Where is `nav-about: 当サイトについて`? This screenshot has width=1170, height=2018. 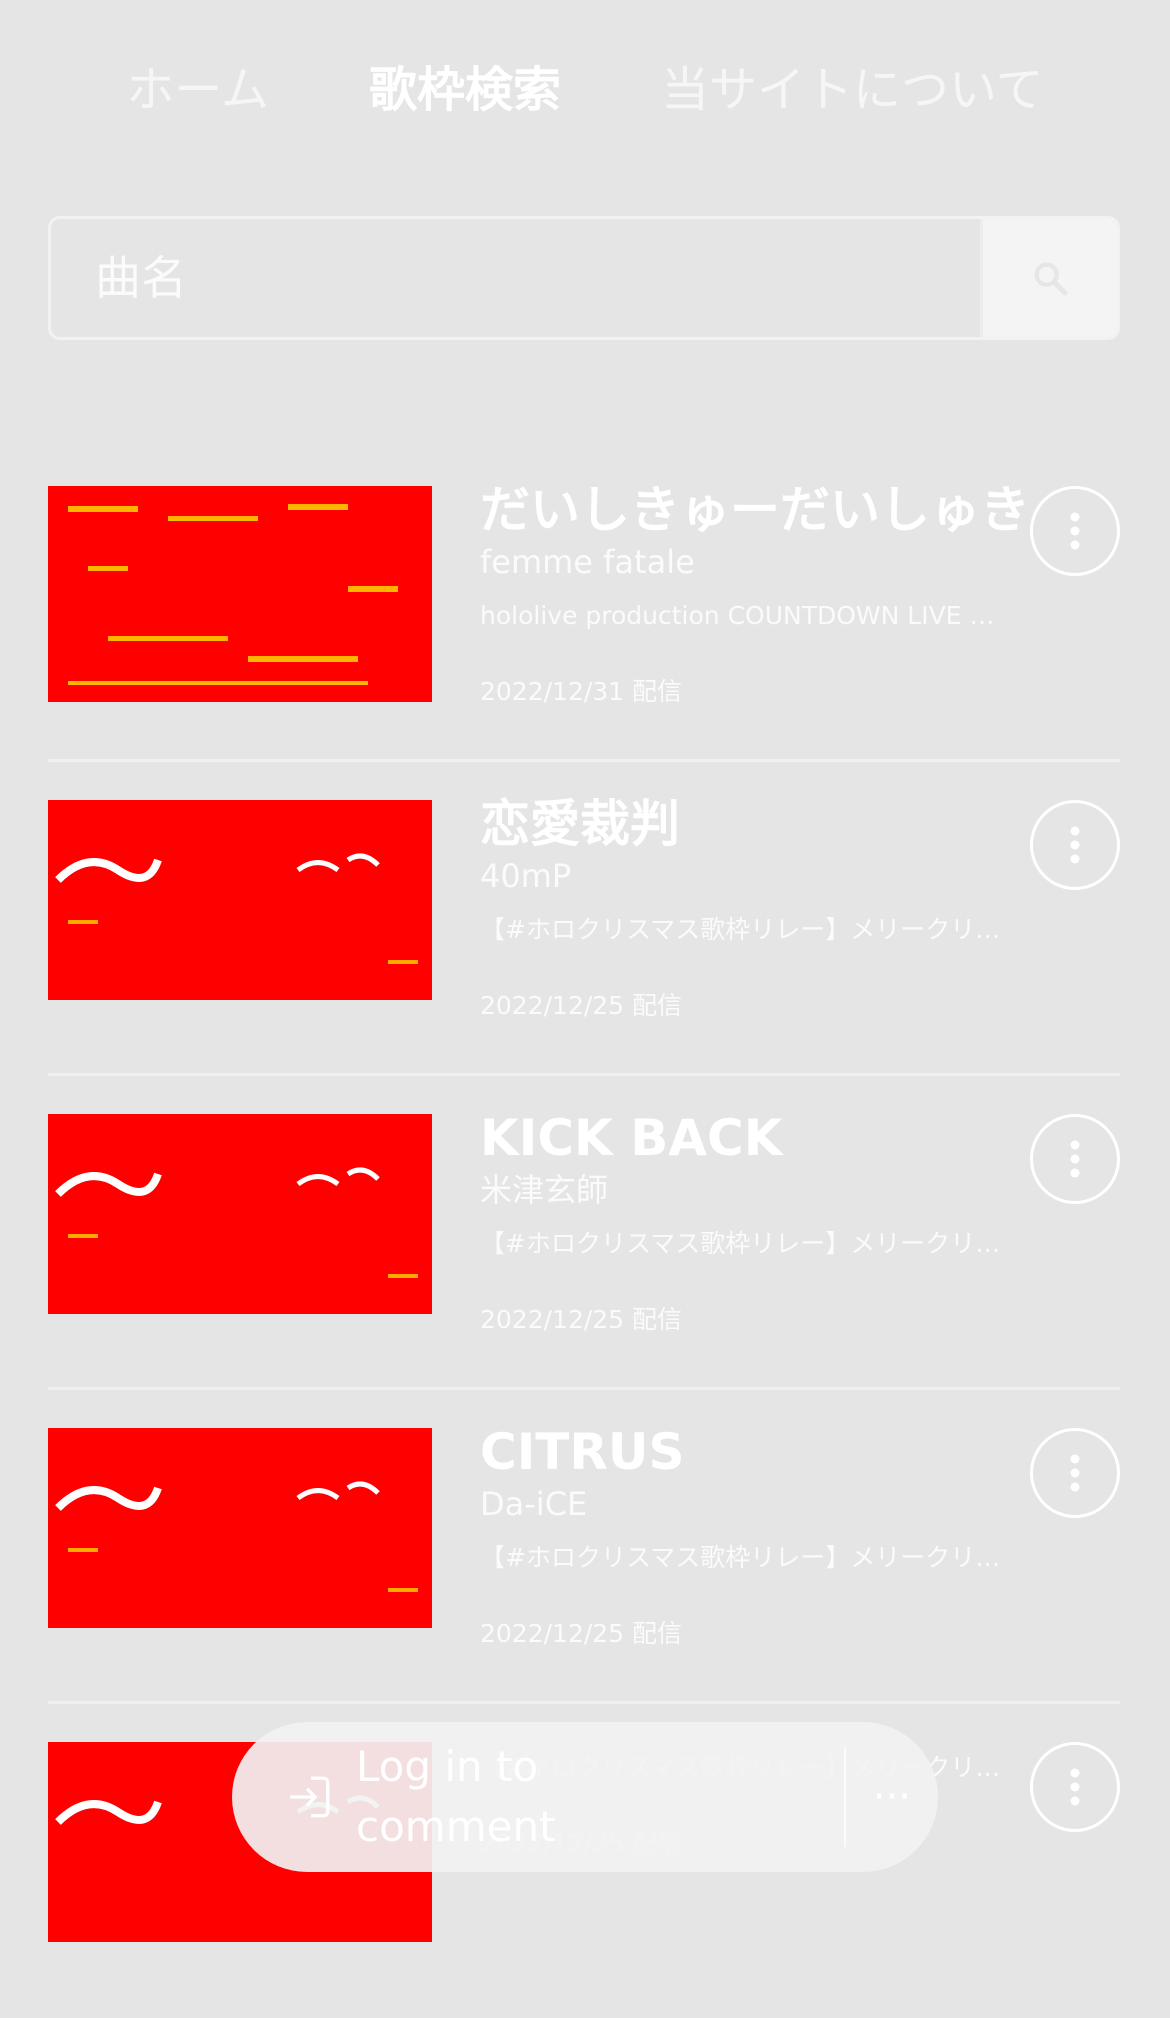
nav-about: 当サイトについて is located at coordinates (852, 85).